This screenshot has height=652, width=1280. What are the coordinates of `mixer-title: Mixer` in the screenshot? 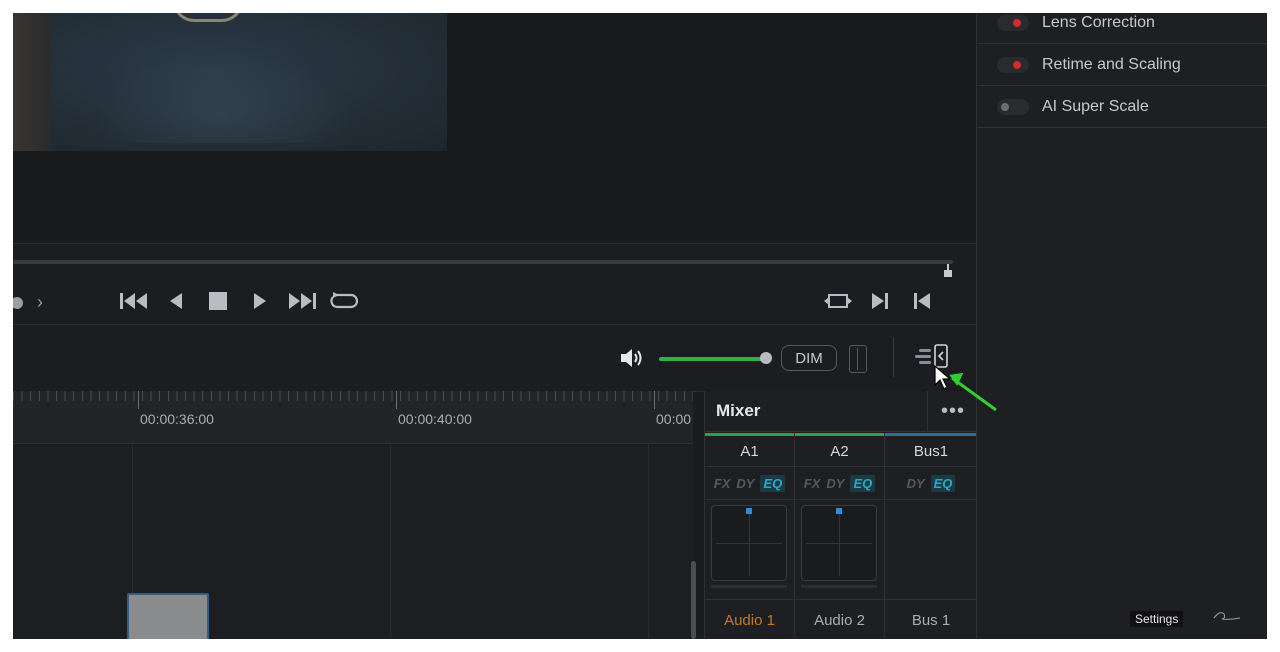 It's located at (738, 410).